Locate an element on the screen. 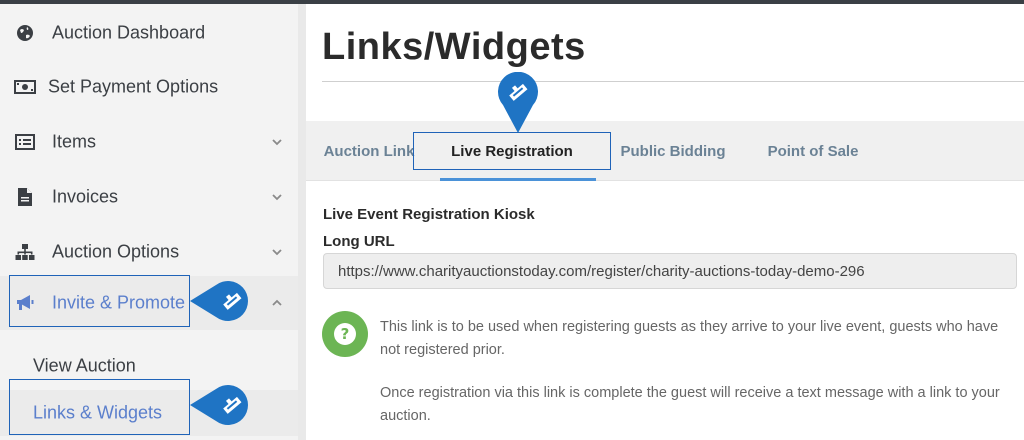 The width and height of the screenshot is (1024, 440). document-icon is located at coordinates (25, 197).